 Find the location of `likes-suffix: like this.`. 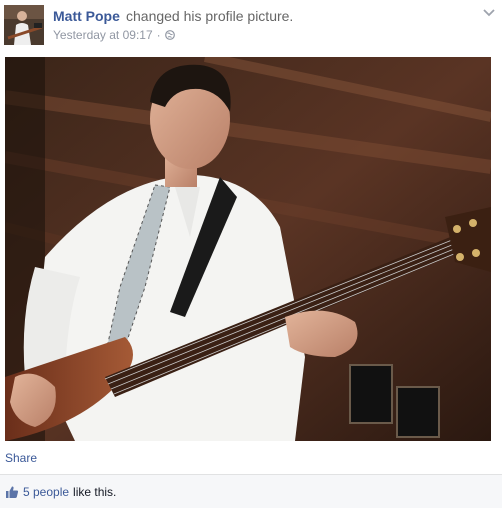

likes-suffix: like this. is located at coordinates (95, 491).